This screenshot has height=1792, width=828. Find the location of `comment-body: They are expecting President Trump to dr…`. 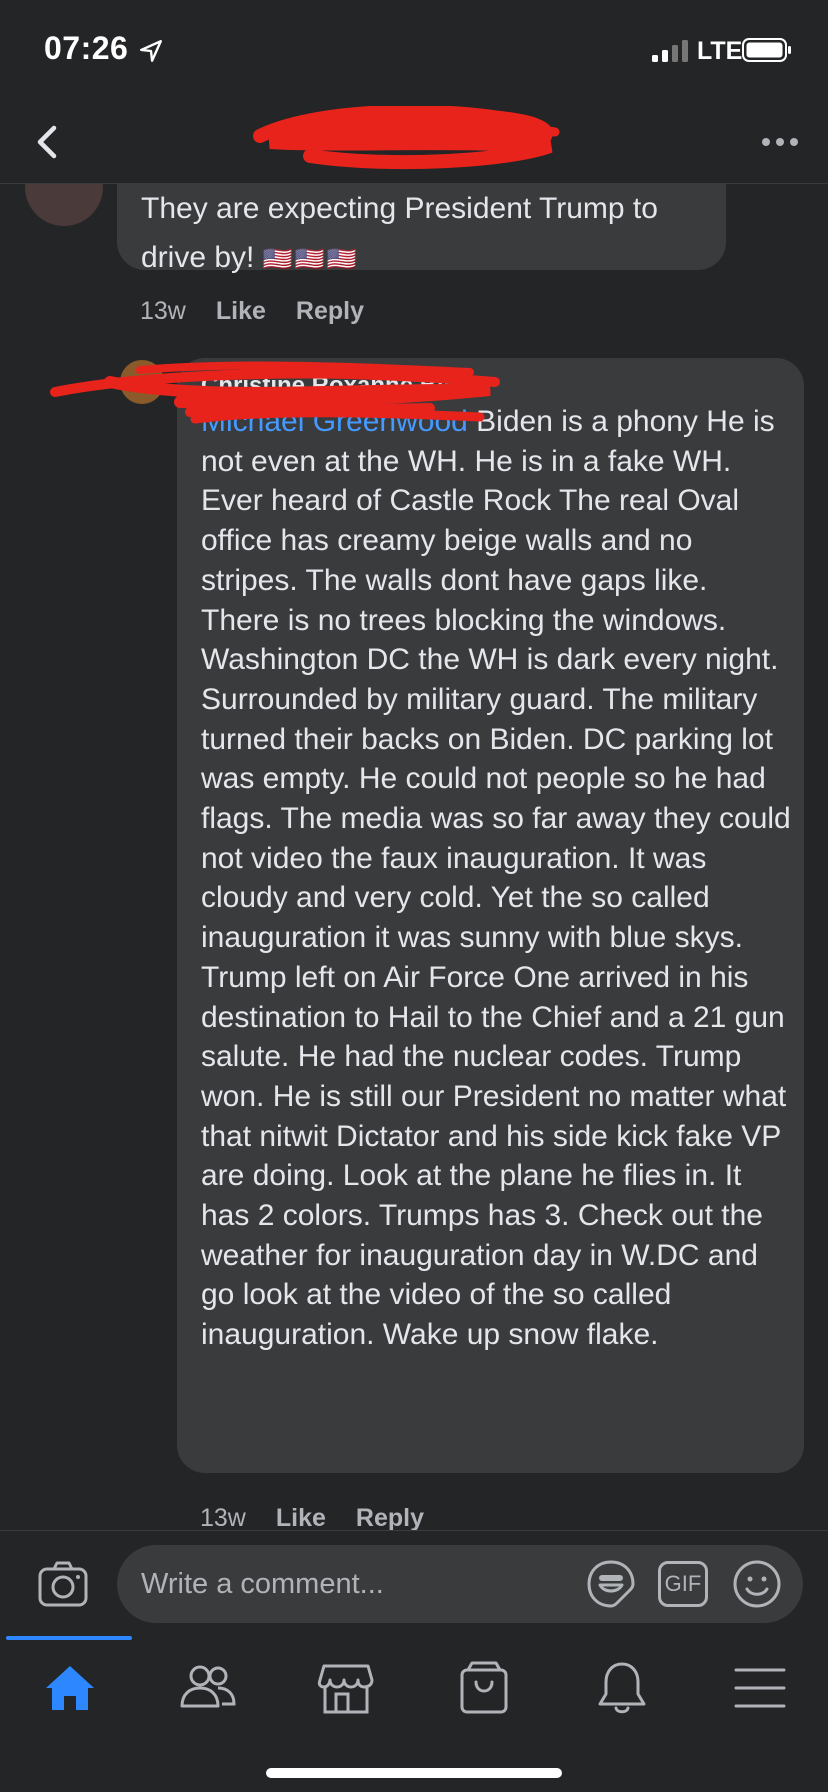

comment-body: They are expecting President Trump to dr… is located at coordinates (399, 233).